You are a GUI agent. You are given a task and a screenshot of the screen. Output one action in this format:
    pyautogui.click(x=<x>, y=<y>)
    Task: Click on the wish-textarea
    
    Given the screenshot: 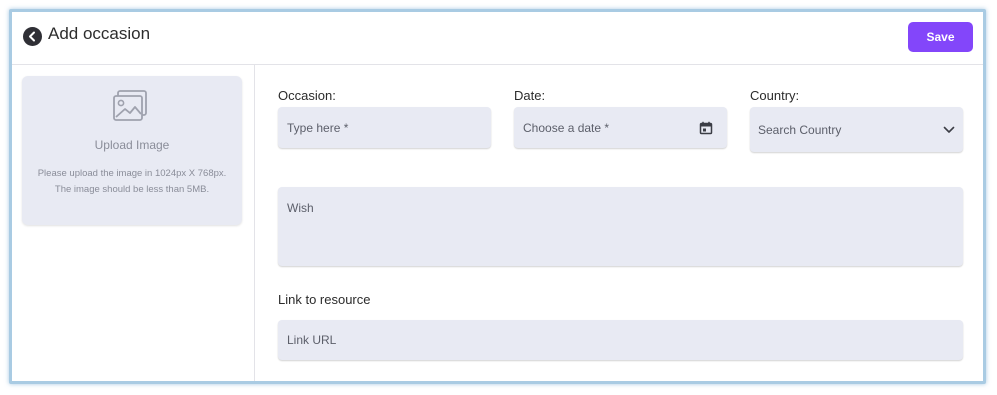 What is the action you would take?
    pyautogui.click(x=620, y=226)
    